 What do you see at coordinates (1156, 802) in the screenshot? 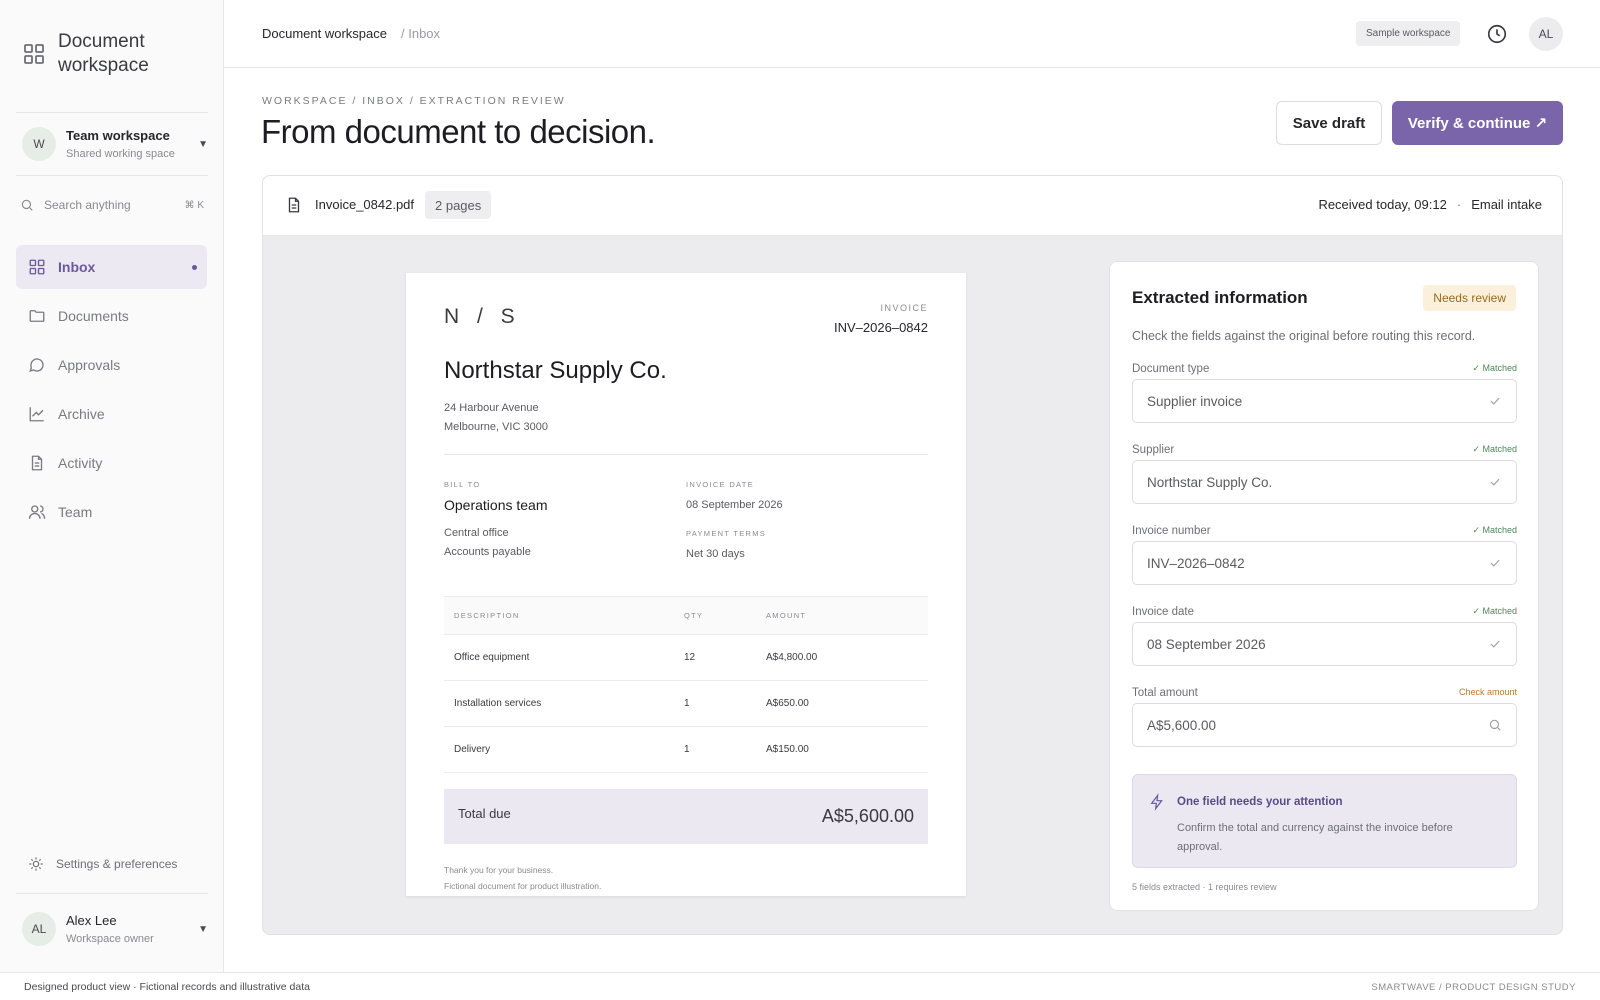
I see `lightning-icon` at bounding box center [1156, 802].